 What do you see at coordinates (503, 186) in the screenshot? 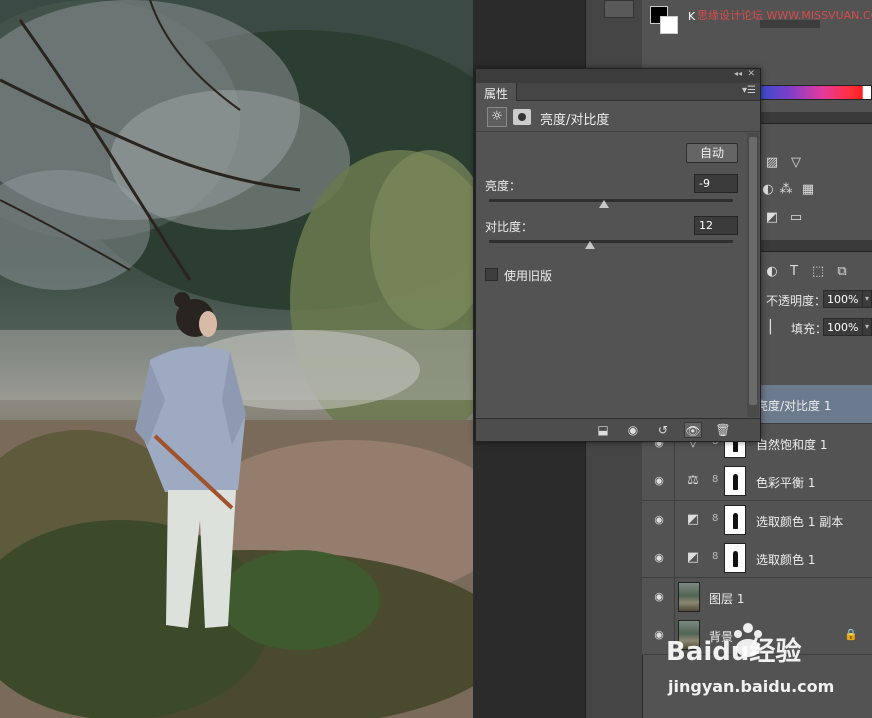
I see `brightness-label: 亮度：` at bounding box center [503, 186].